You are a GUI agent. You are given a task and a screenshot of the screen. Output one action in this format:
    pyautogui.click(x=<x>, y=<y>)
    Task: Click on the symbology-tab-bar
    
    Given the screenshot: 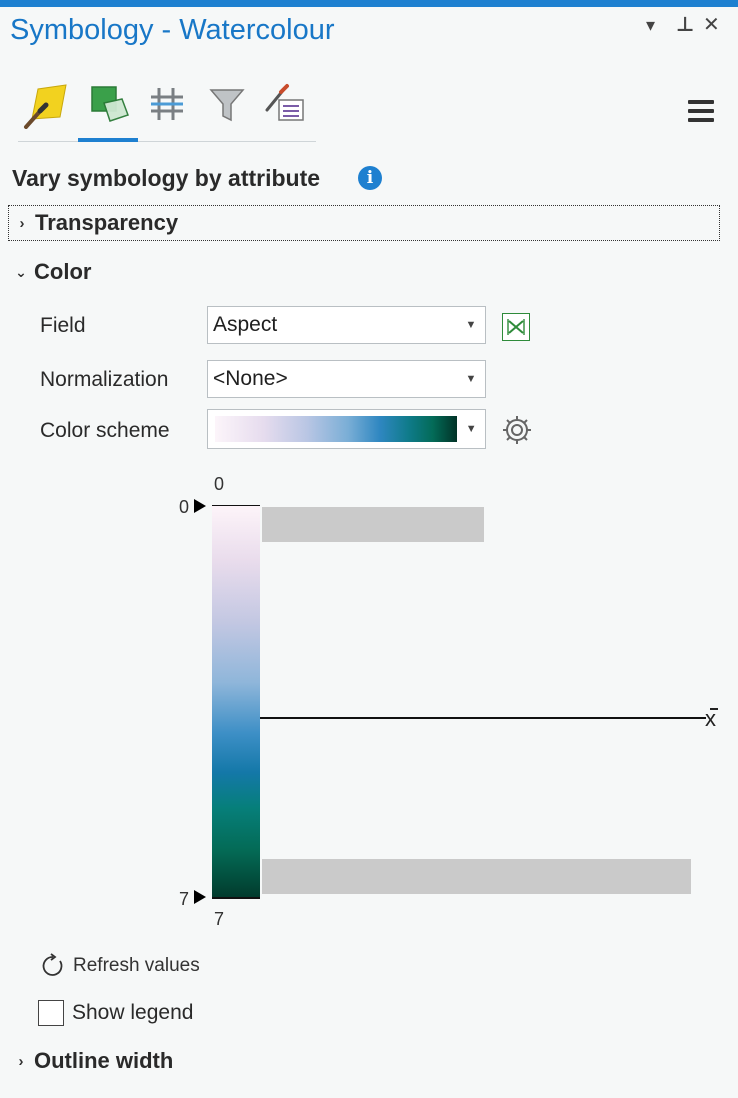 What is the action you would take?
    pyautogui.click(x=168, y=107)
    